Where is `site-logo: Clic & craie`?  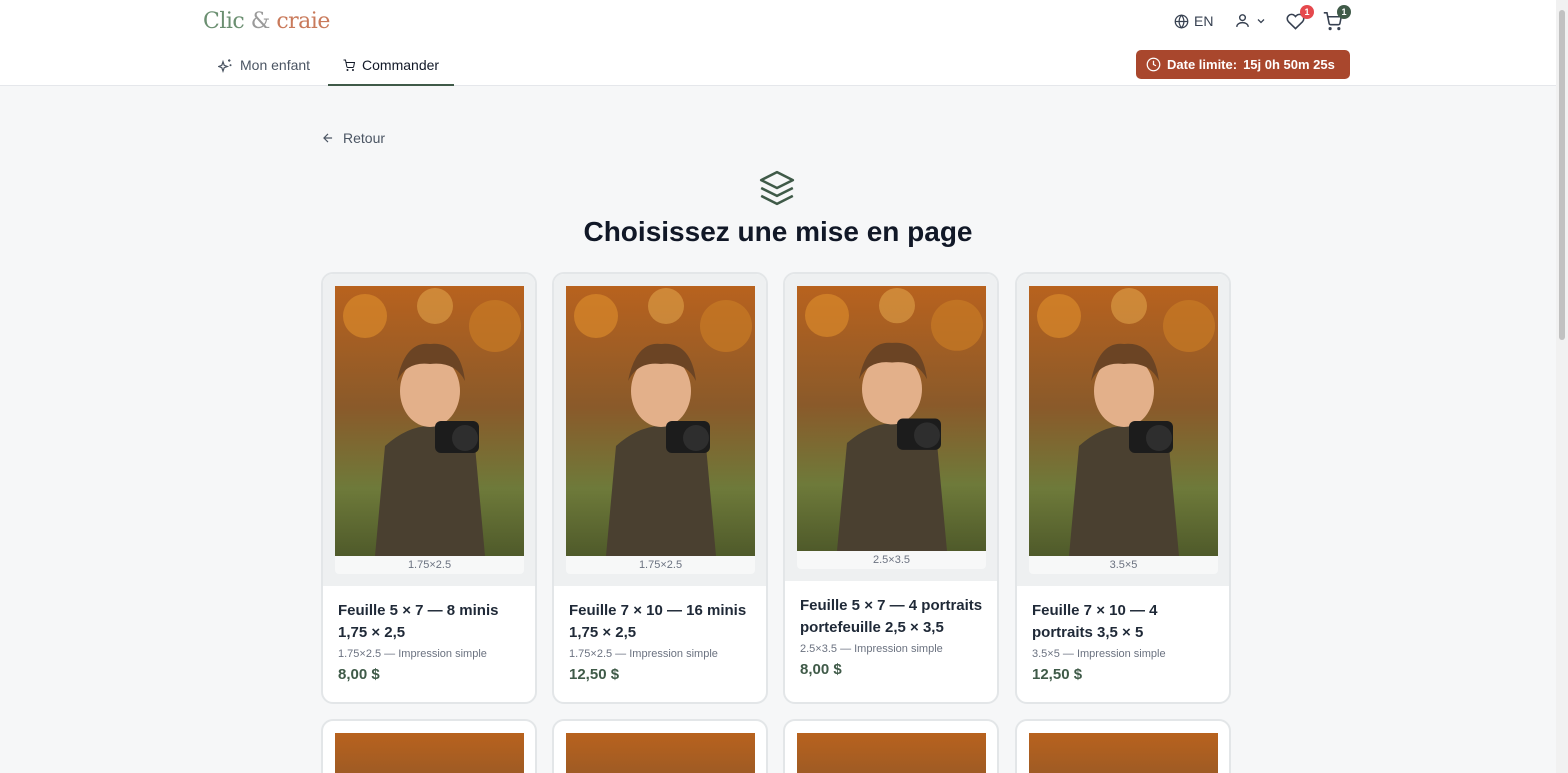 site-logo: Clic & craie is located at coordinates (266, 21).